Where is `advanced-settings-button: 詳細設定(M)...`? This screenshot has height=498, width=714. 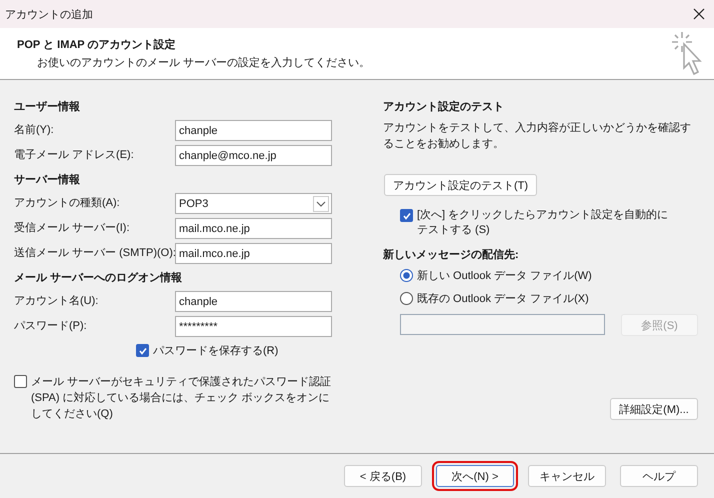 advanced-settings-button: 詳細設定(M)... is located at coordinates (654, 409).